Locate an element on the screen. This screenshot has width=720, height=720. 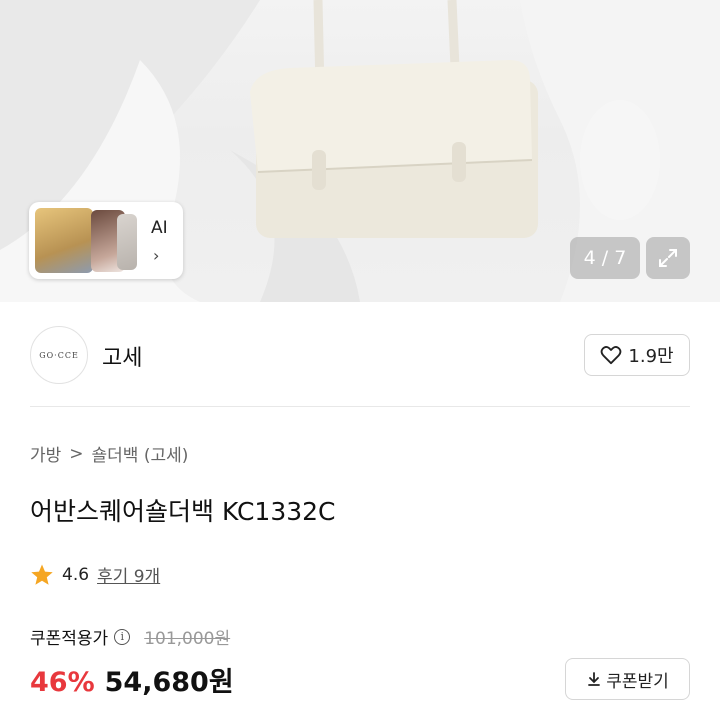
price-row: 46% 54,680원 is located at coordinates (132, 679).